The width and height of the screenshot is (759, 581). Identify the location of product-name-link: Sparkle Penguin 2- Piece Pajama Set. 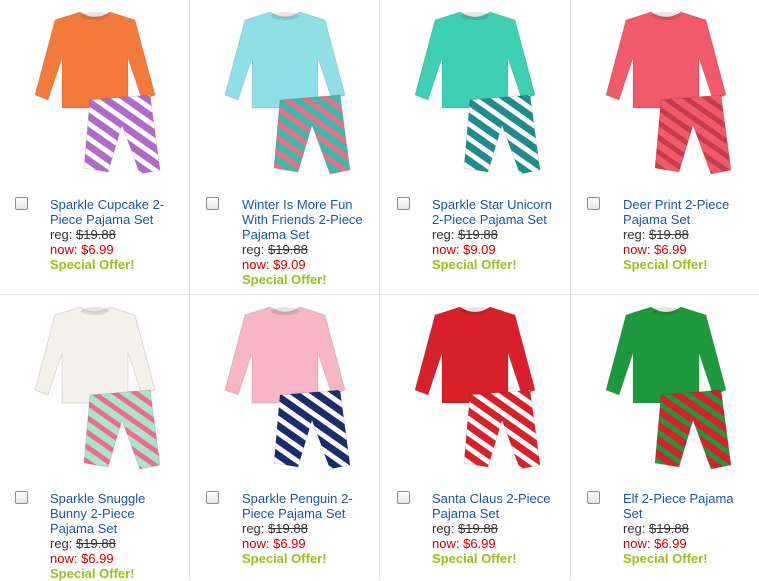
(312, 506).